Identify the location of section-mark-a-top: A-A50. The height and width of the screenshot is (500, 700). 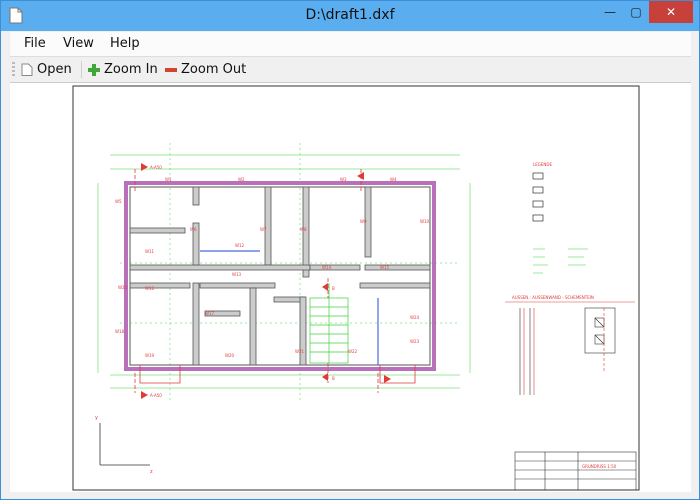
(156, 167).